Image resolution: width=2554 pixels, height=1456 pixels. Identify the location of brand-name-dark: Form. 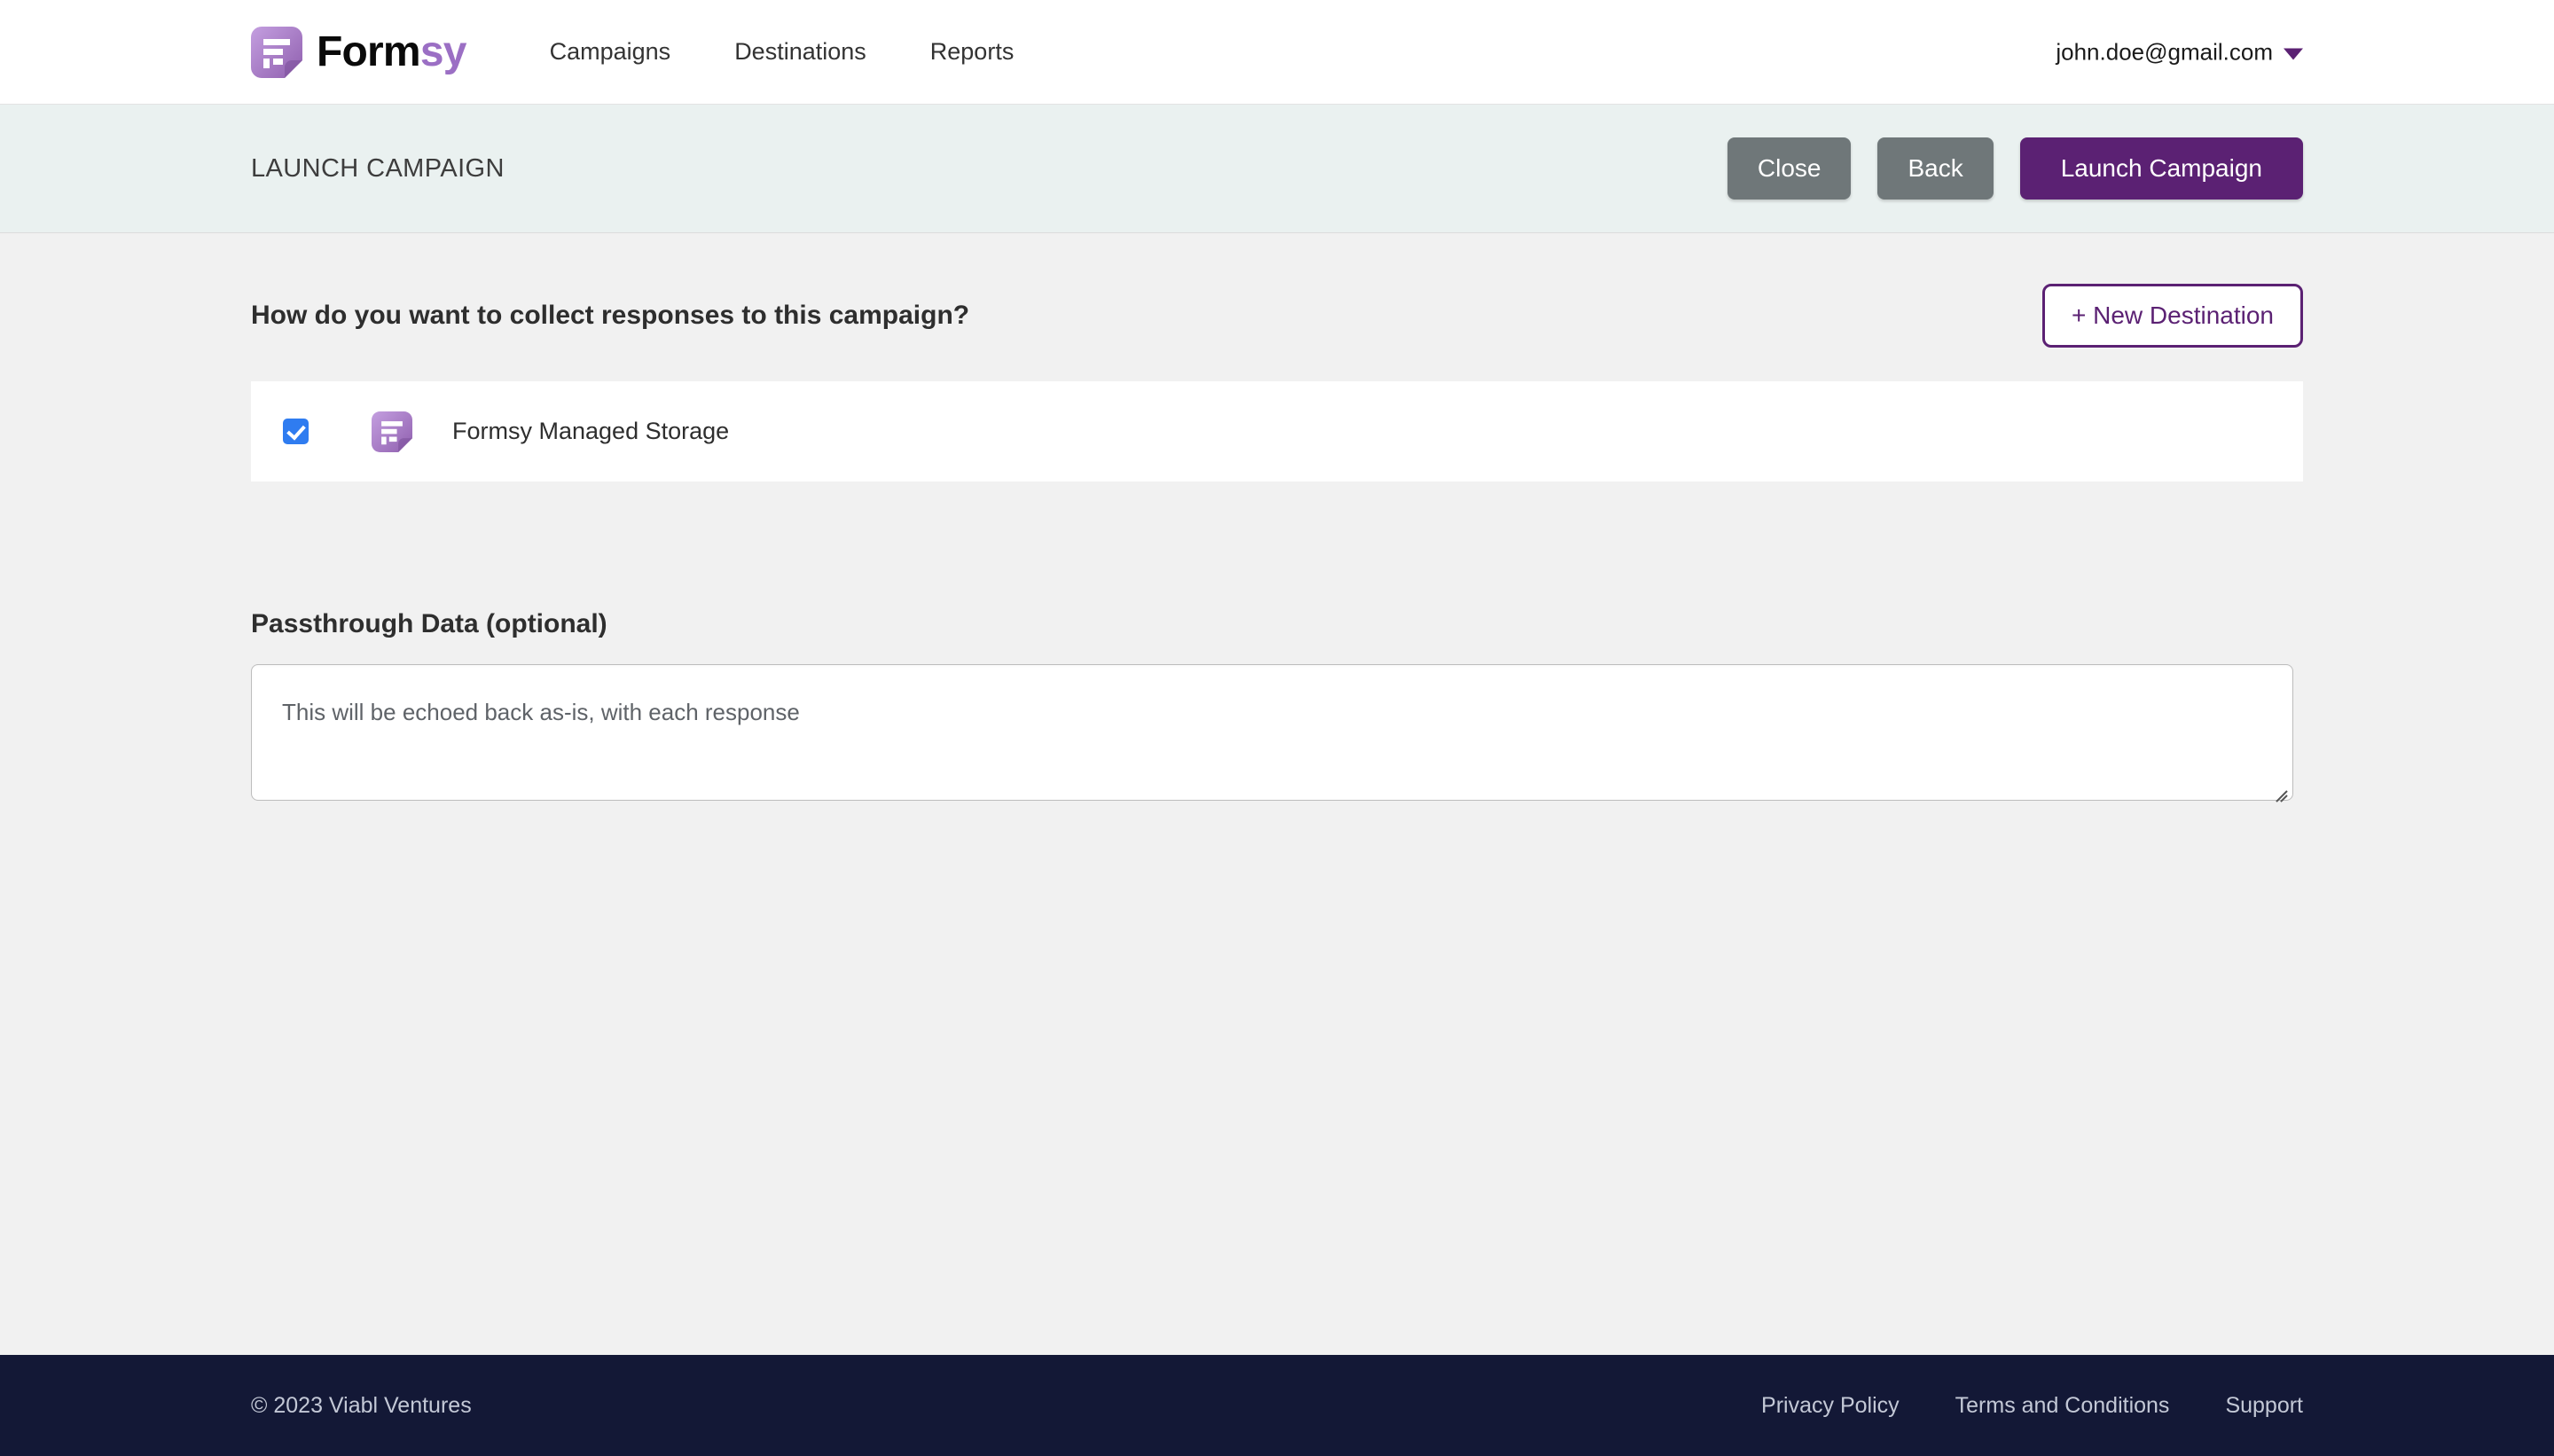
(369, 51).